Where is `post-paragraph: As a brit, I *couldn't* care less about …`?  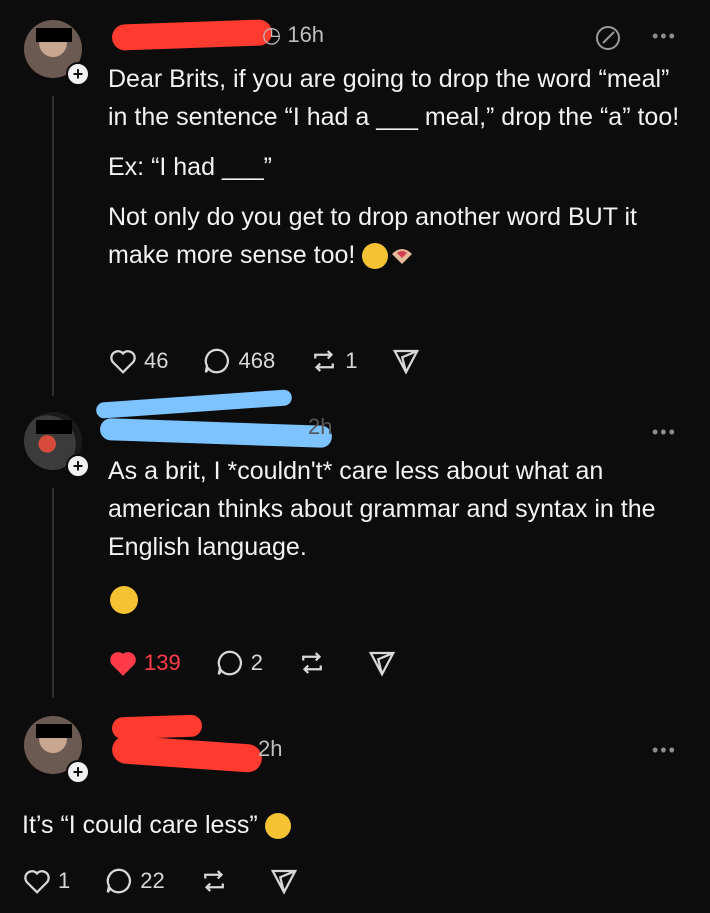 post-paragraph: As a brit, I *couldn't* care less about … is located at coordinates (382, 509).